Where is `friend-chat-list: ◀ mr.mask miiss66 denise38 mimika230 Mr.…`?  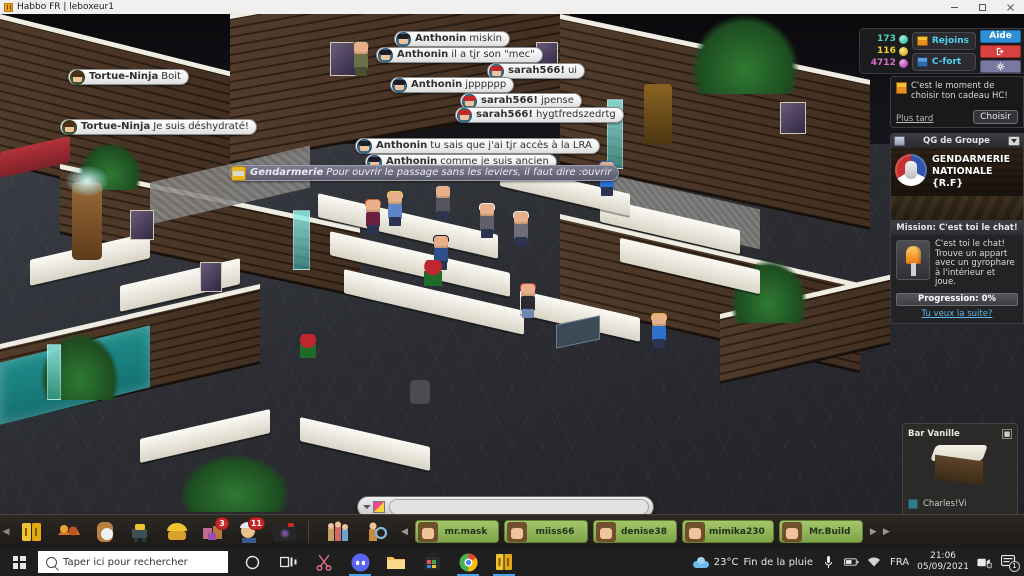
friend-chat-list: ◀ mr.mask miiss66 denise38 mimika230 Mr.… is located at coordinates (711, 531).